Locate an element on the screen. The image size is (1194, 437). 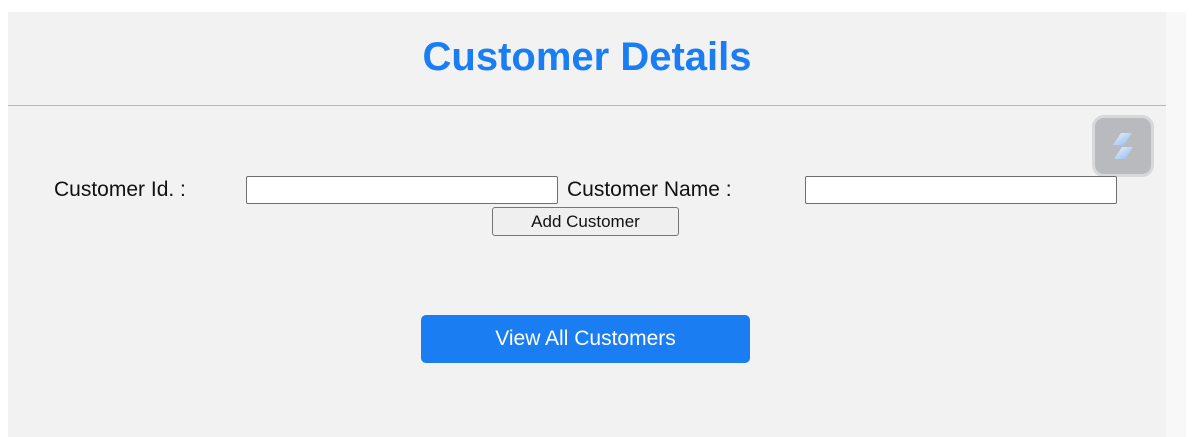
scrollbar-track is located at coordinates (1176, 224).